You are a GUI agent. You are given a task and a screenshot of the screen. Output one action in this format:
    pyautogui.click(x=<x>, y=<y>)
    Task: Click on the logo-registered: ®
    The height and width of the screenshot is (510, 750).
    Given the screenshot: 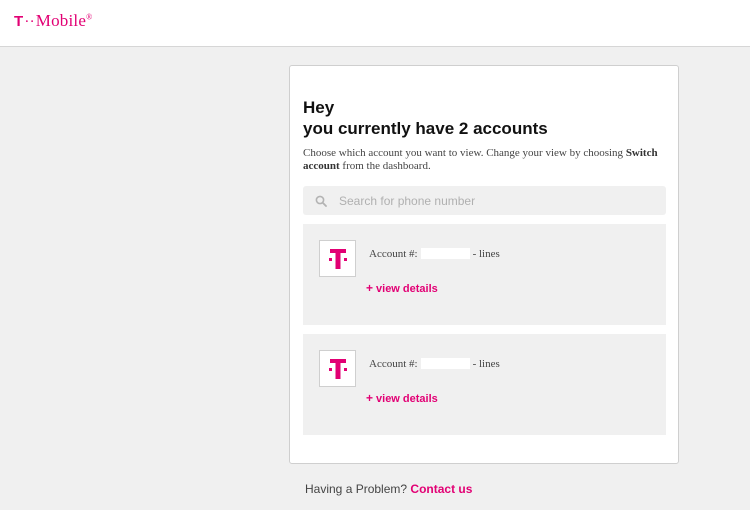 What is the action you would take?
    pyautogui.click(x=89, y=17)
    